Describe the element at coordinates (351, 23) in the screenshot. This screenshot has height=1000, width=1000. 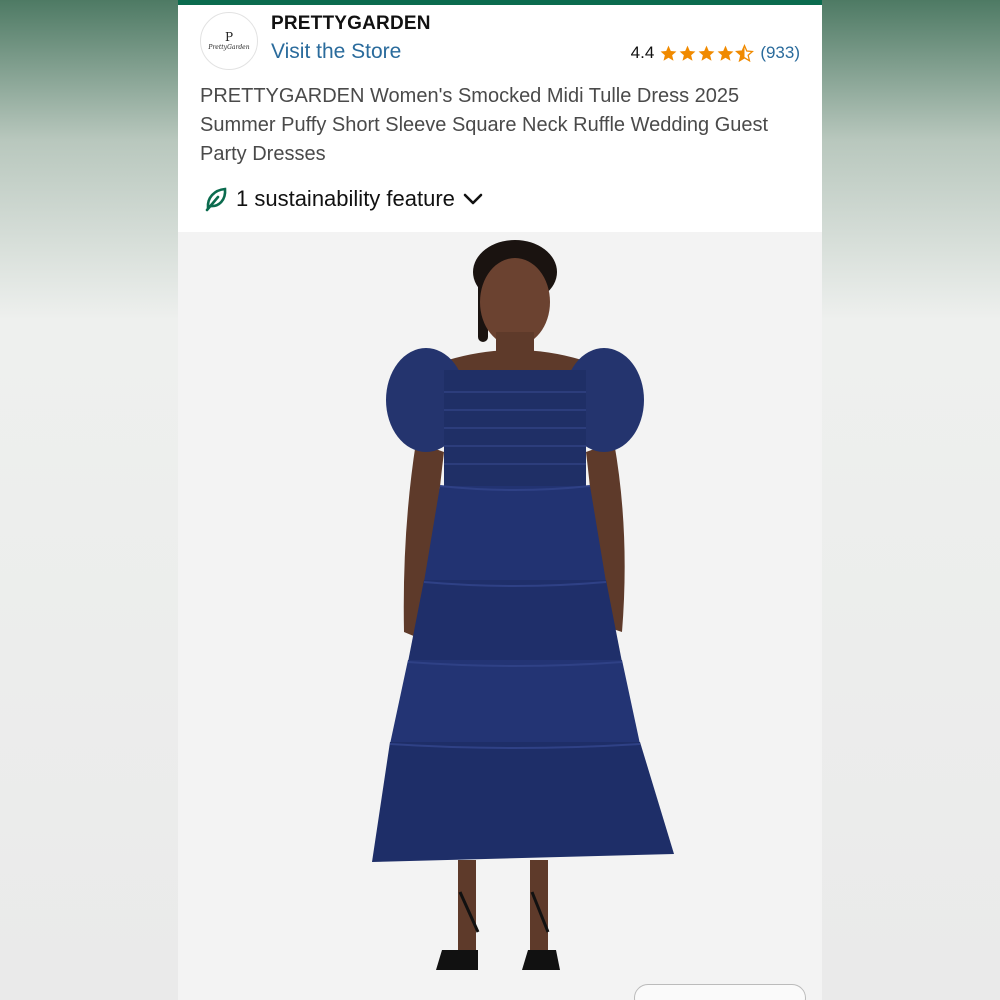
I see `store-name: PRETTYGARDEN` at that location.